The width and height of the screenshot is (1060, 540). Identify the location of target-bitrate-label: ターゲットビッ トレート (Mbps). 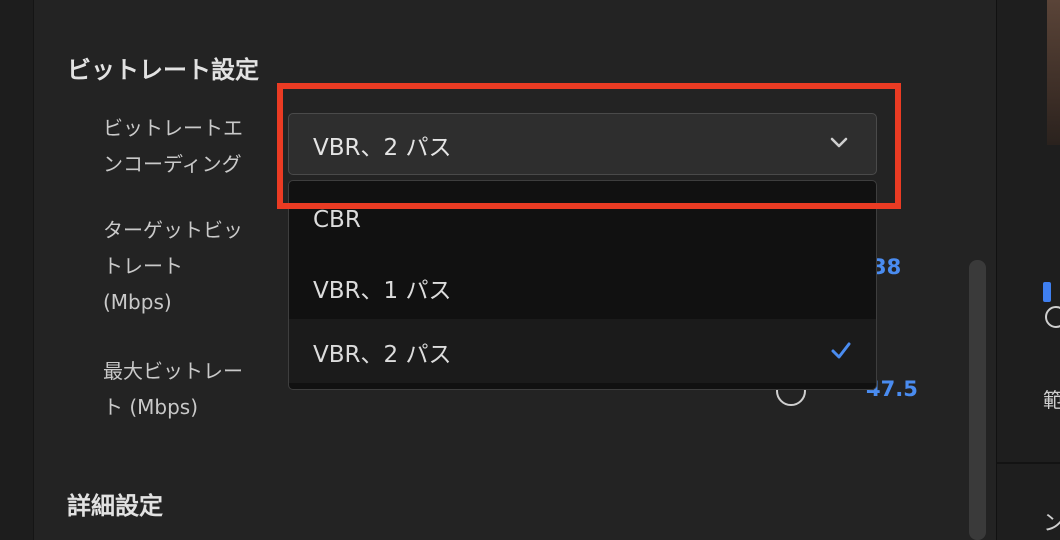
(173, 266).